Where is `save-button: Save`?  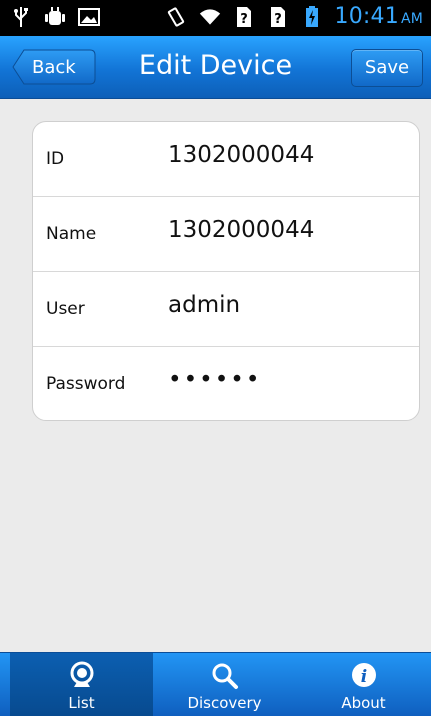 save-button: Save is located at coordinates (387, 68).